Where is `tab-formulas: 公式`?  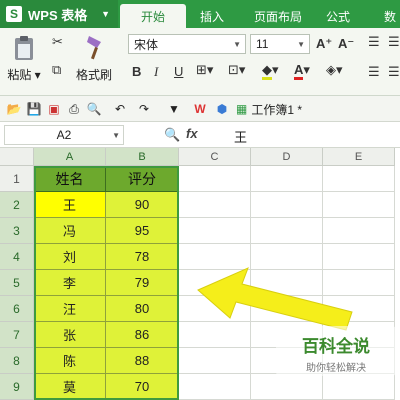 tab-formulas: 公式 is located at coordinates (338, 16).